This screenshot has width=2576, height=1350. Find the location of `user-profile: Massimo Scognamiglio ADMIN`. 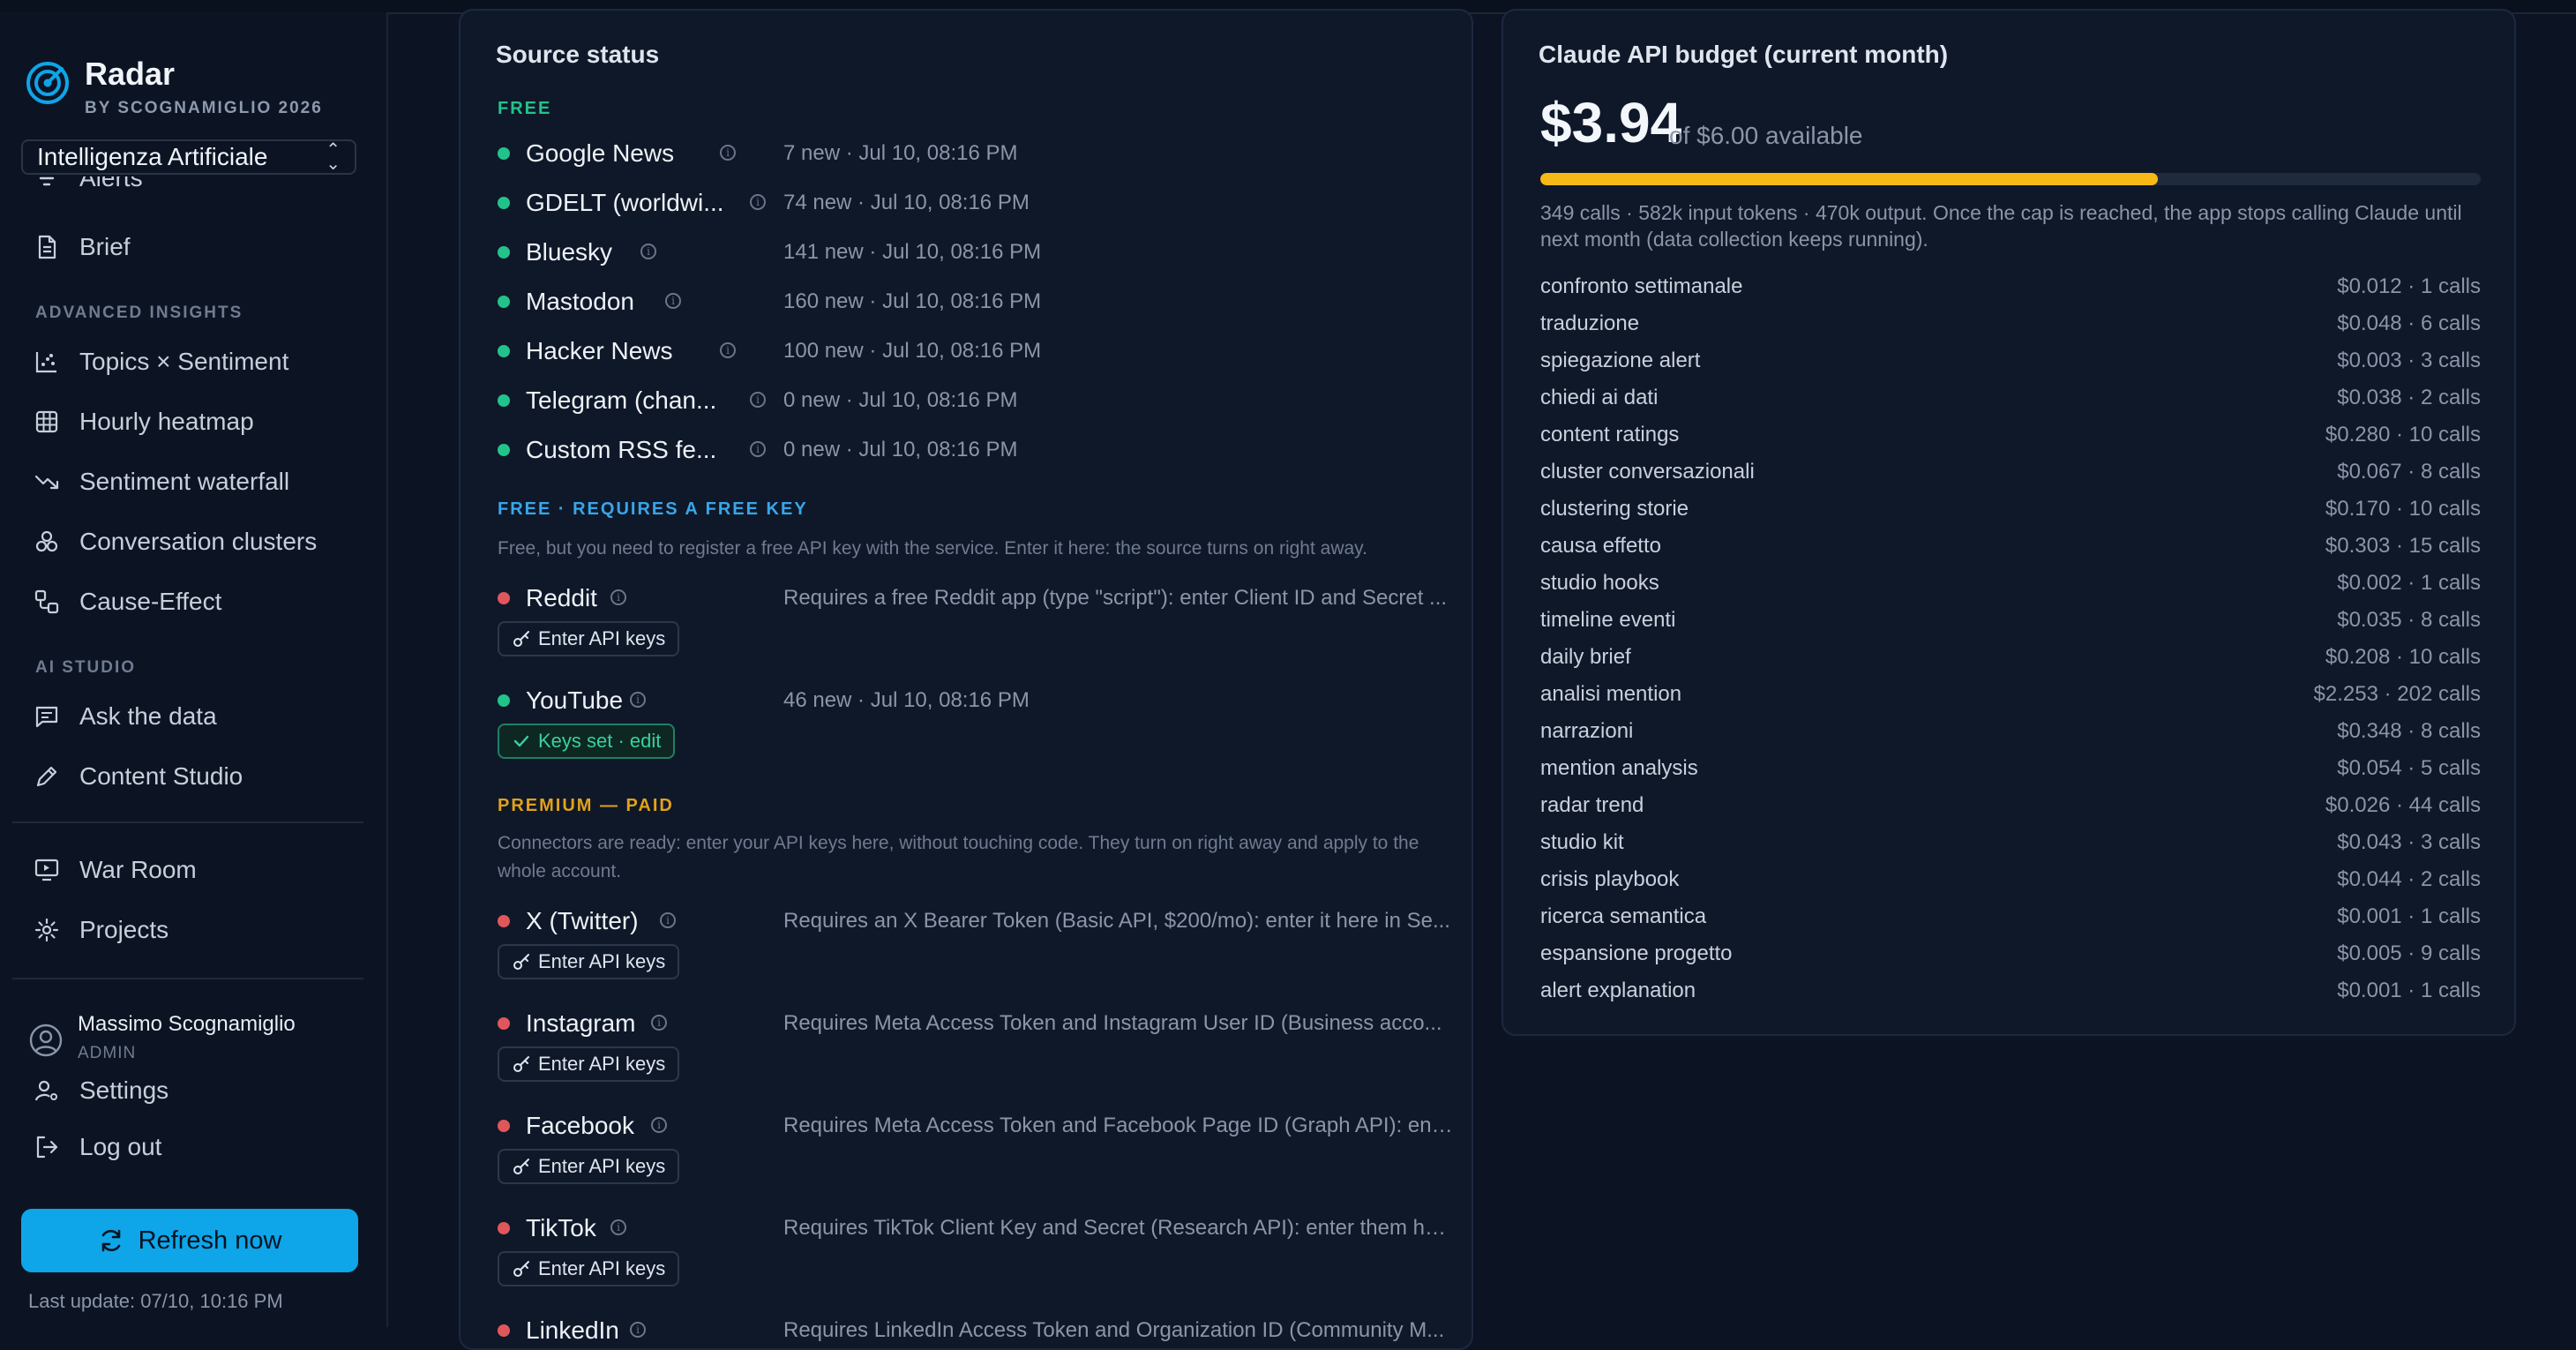

user-profile: Massimo Scognamiglio ADMIN is located at coordinates (162, 1037).